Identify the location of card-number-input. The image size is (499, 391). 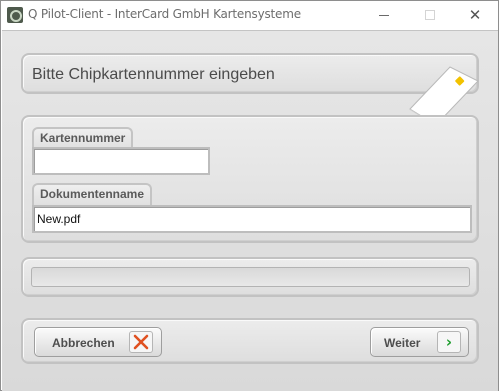
(121, 161).